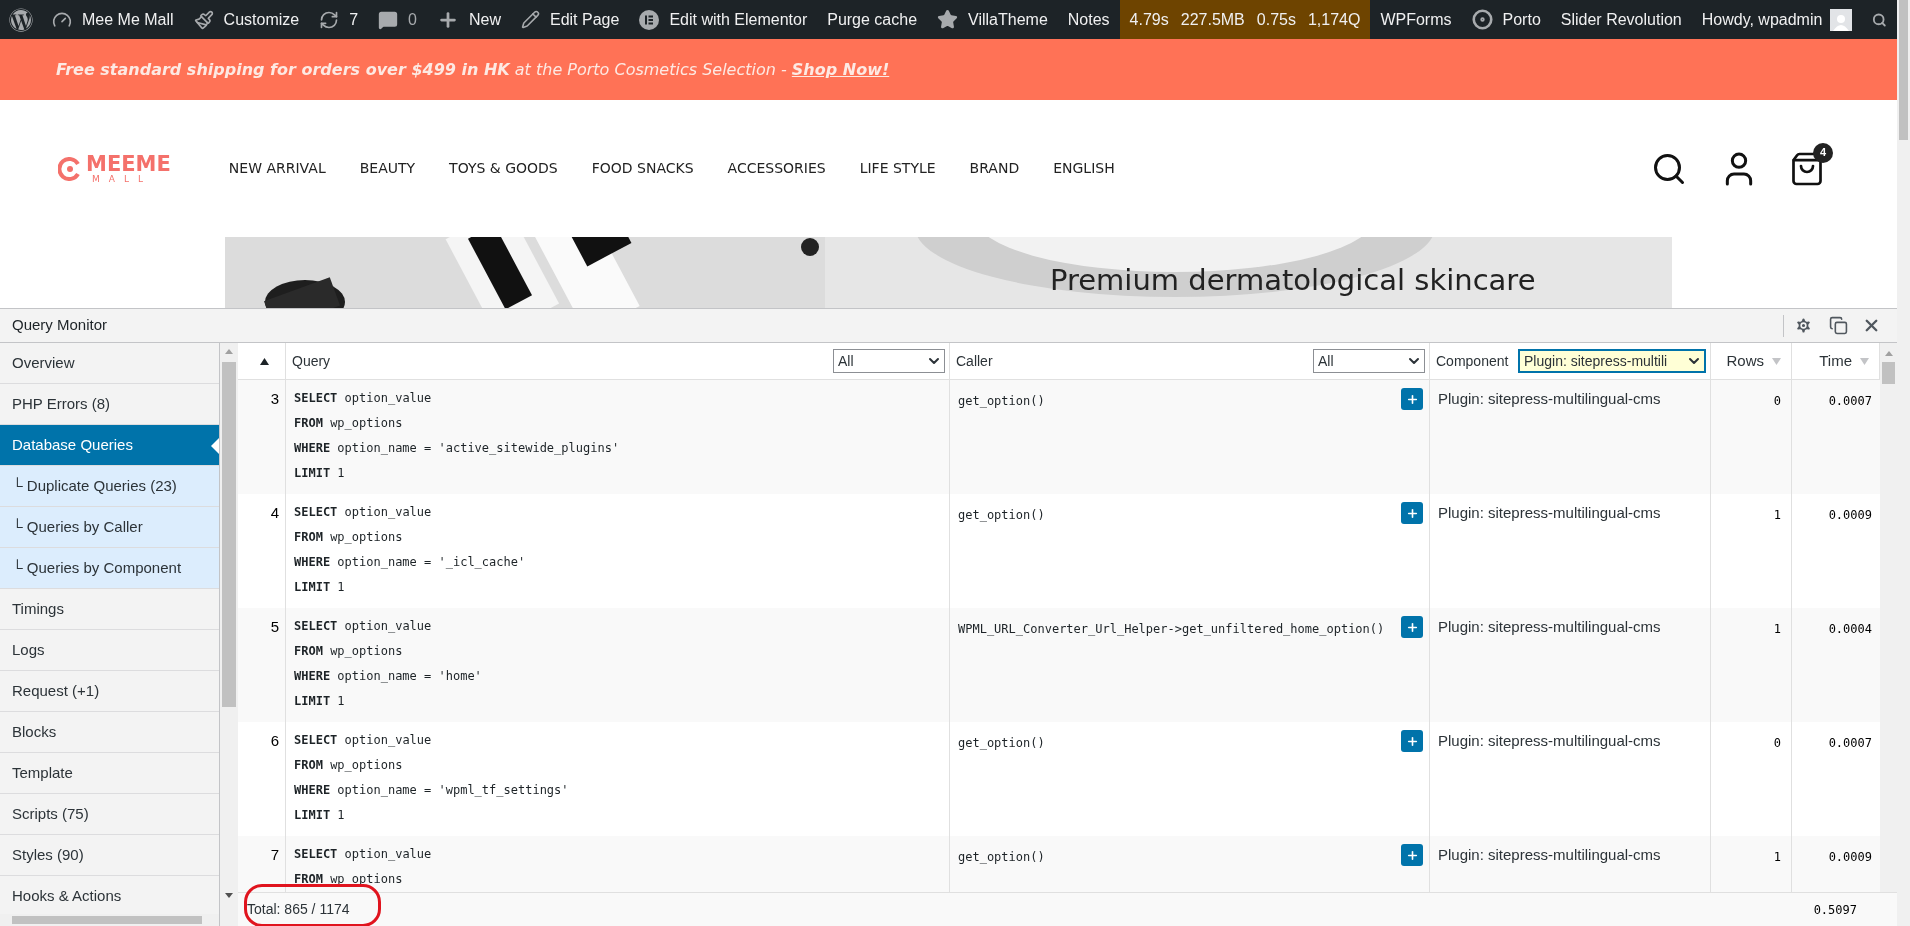 This screenshot has height=926, width=1910. Describe the element at coordinates (203, 19) in the screenshot. I see `brush-icon` at that location.